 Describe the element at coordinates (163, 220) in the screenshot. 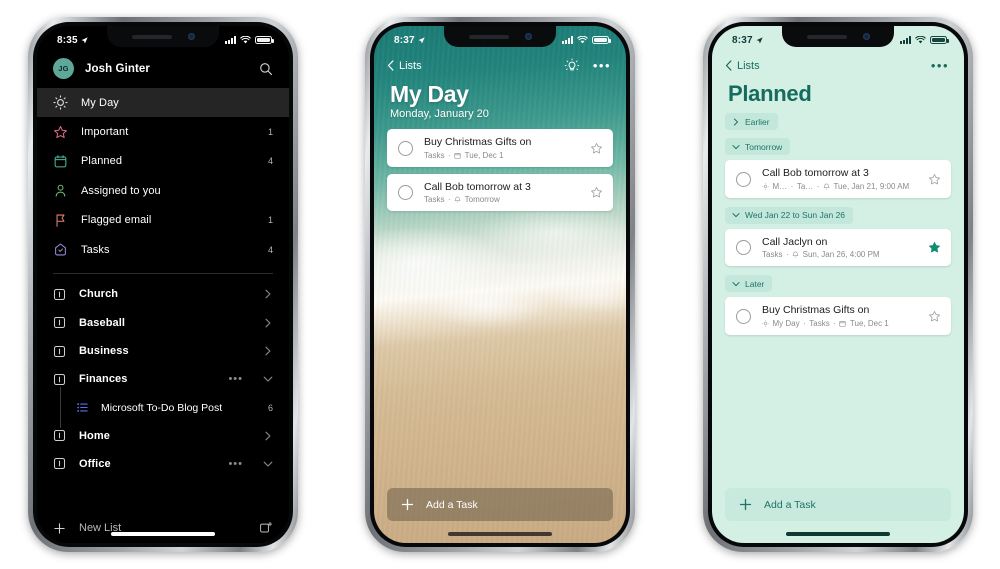

I see `sidebar-item-flagged-email: Flagged email 1` at that location.